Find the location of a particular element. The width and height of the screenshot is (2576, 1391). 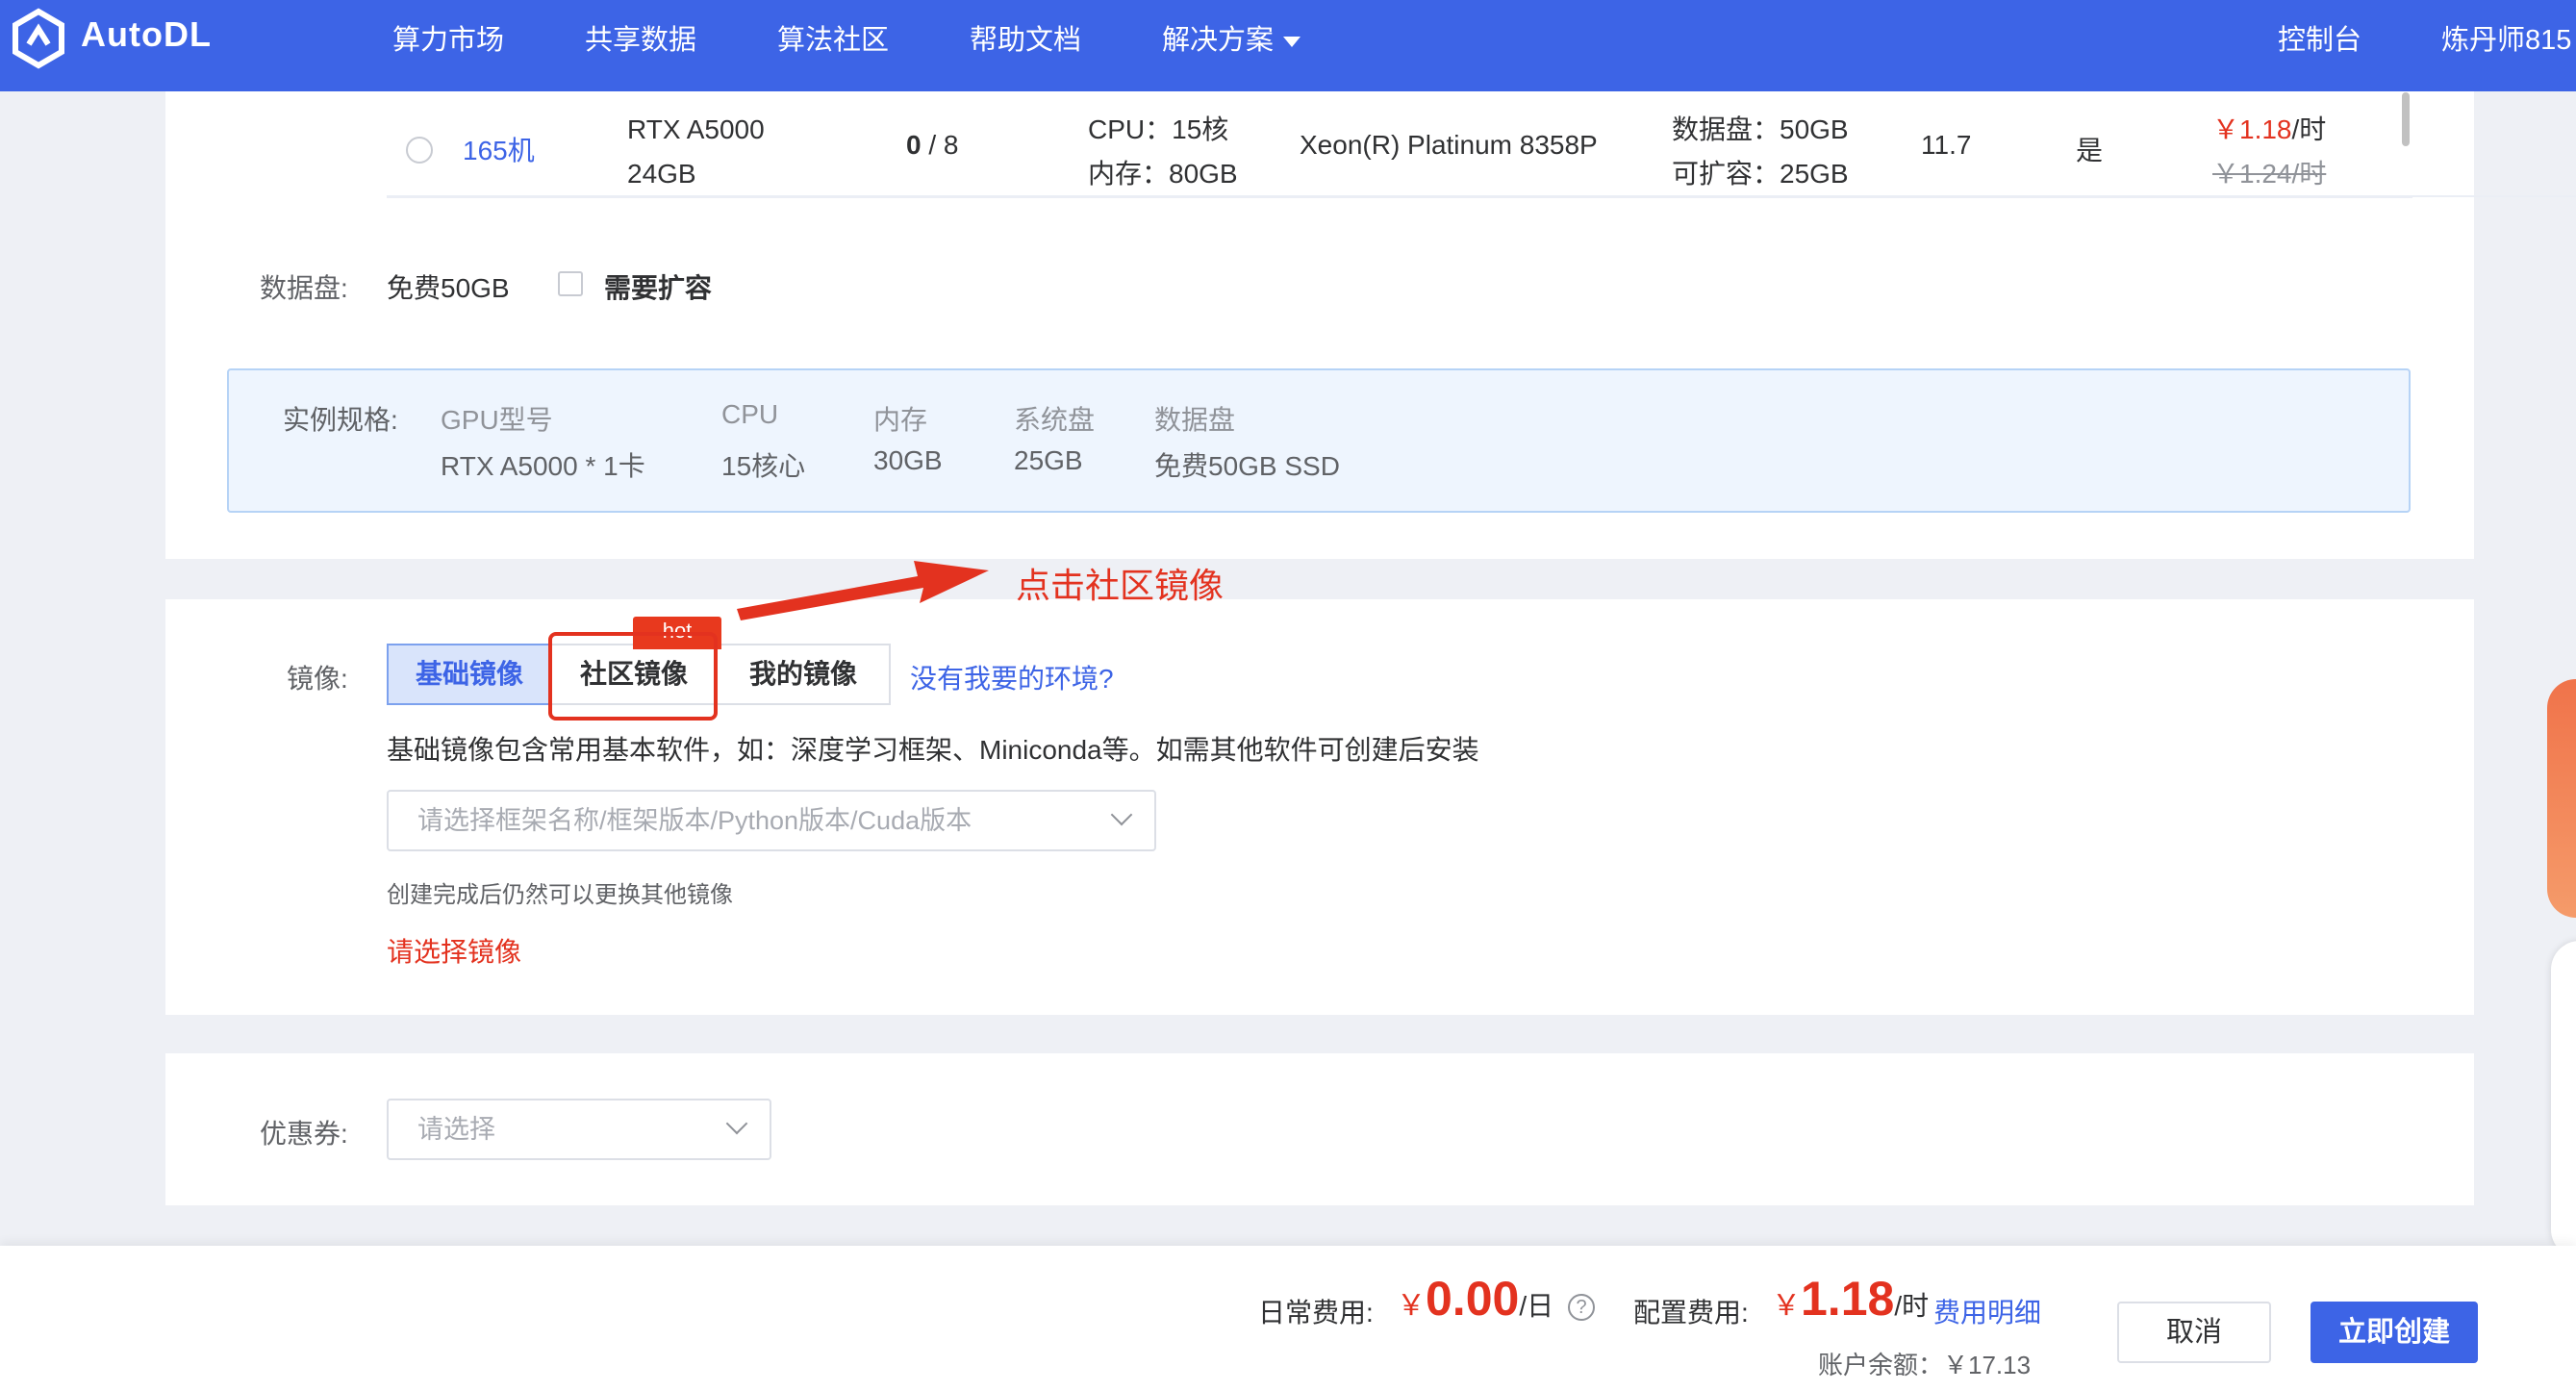

config-cost-unit: /时 is located at coordinates (1912, 1306).